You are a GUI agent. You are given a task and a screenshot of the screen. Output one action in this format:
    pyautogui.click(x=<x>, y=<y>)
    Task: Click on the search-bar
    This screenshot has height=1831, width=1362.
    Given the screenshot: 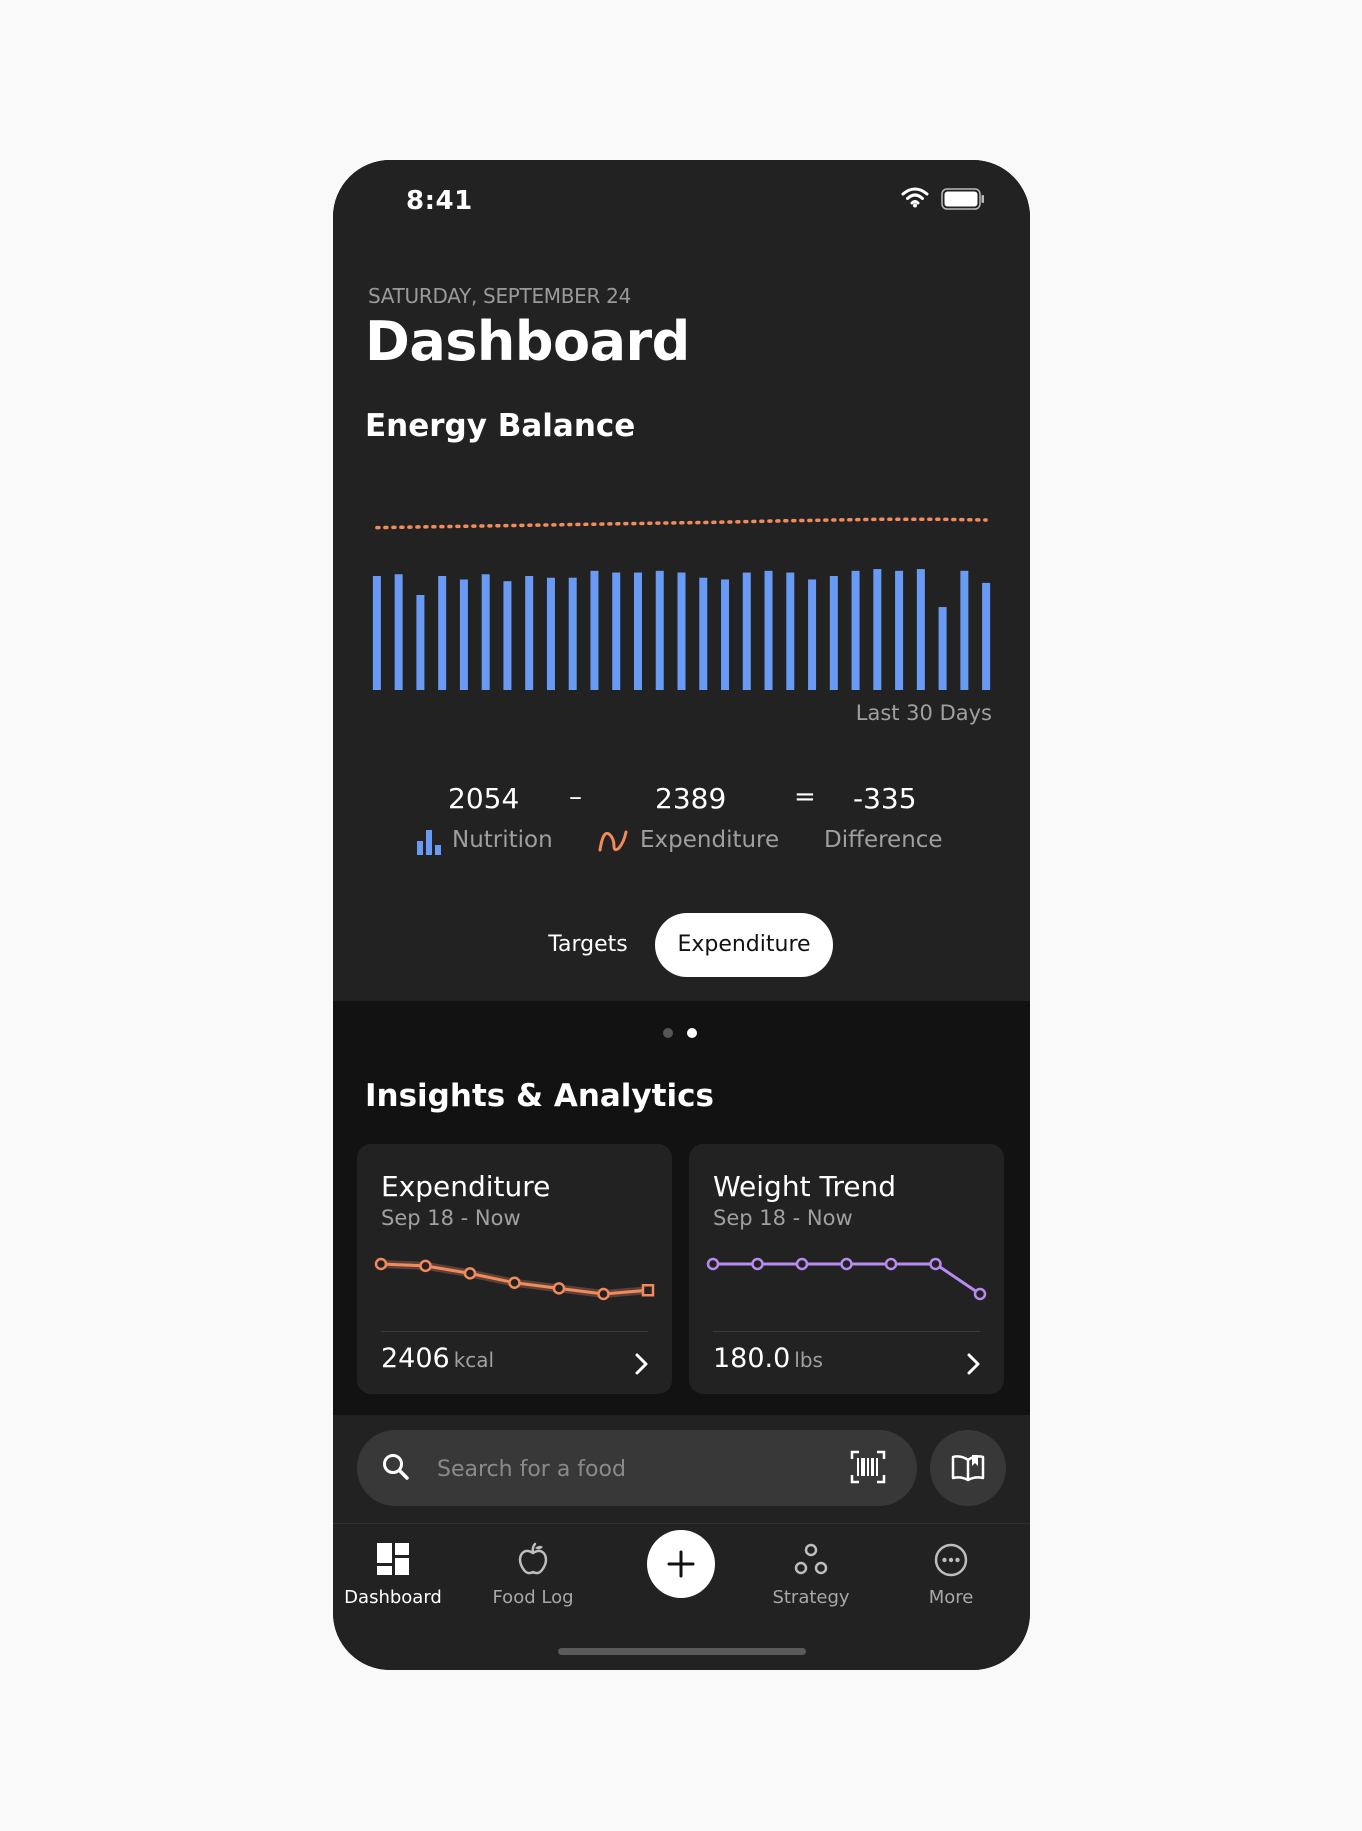 What is the action you would take?
    pyautogui.click(x=637, y=1468)
    